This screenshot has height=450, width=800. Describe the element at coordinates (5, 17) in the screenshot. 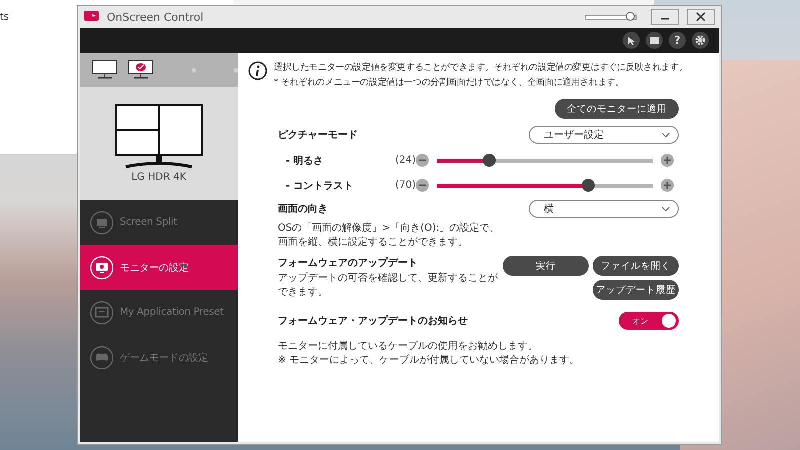

I see `window-text: ts` at that location.